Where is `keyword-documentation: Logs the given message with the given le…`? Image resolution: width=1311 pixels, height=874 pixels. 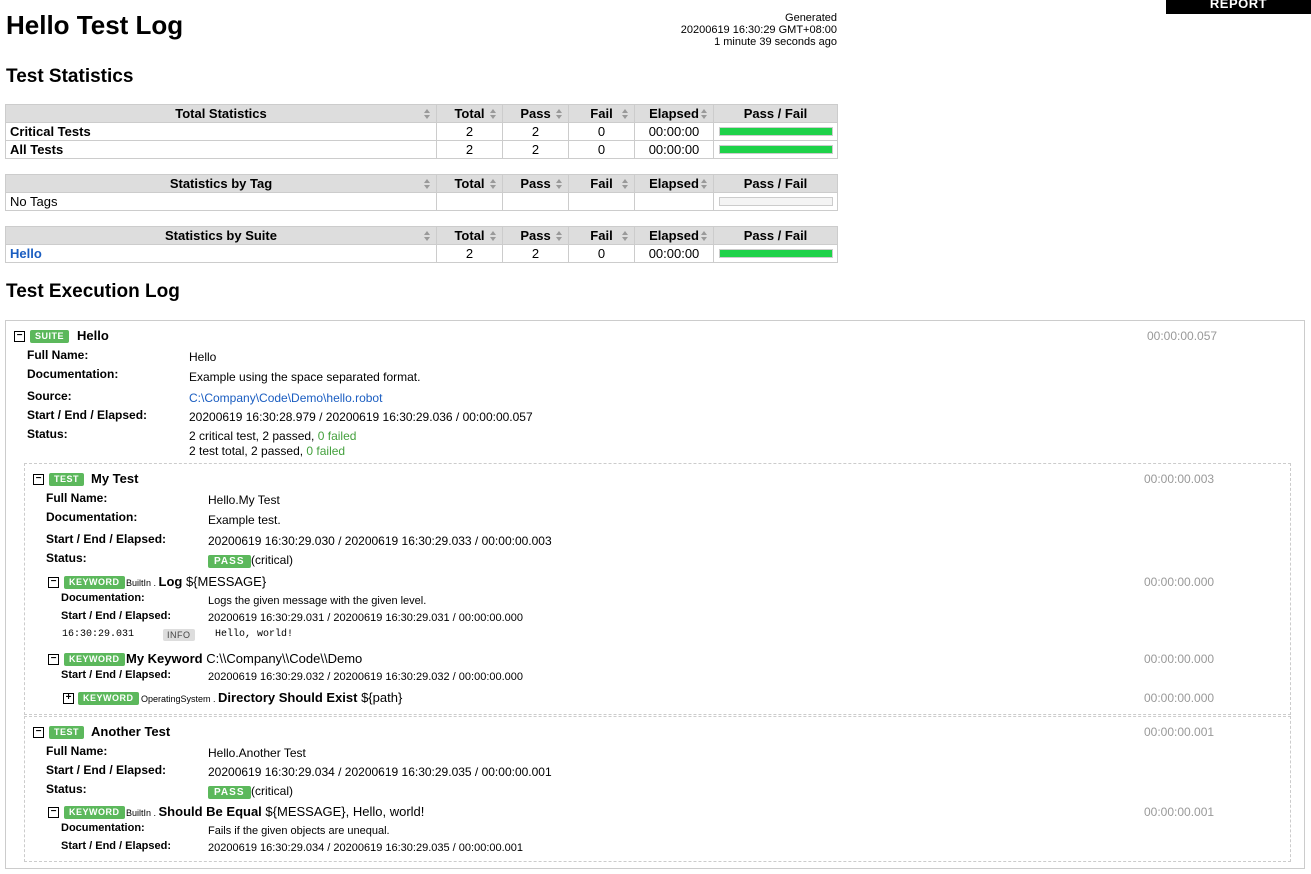 keyword-documentation: Logs the given message with the given le… is located at coordinates (317, 601).